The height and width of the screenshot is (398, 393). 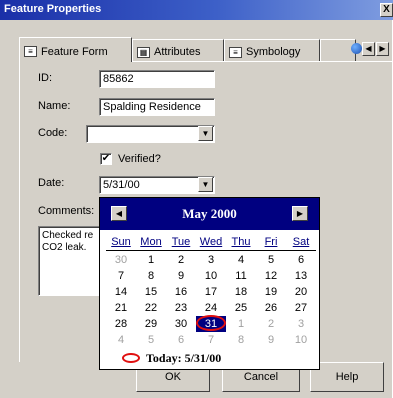 I want to click on previous-month-button: ◀, so click(x=119, y=213).